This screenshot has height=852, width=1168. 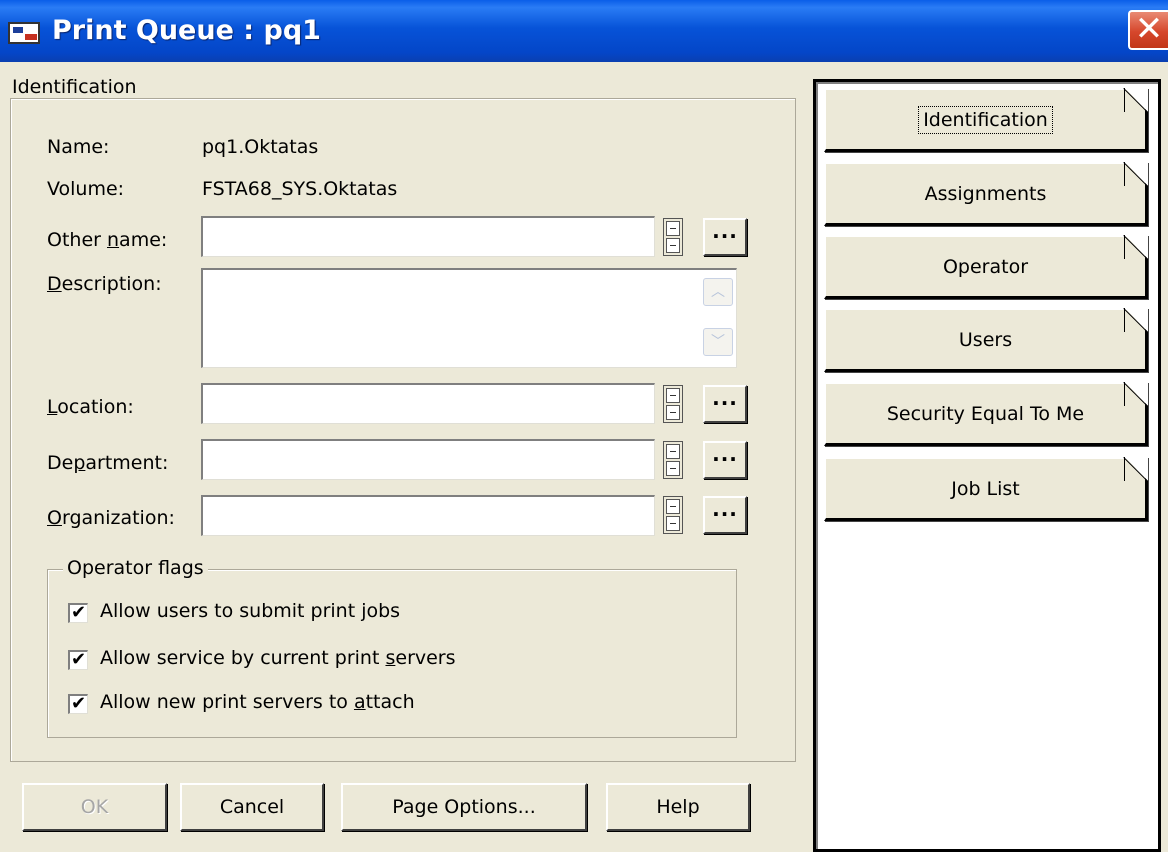 What do you see at coordinates (428, 236) in the screenshot?
I see `other-name-field` at bounding box center [428, 236].